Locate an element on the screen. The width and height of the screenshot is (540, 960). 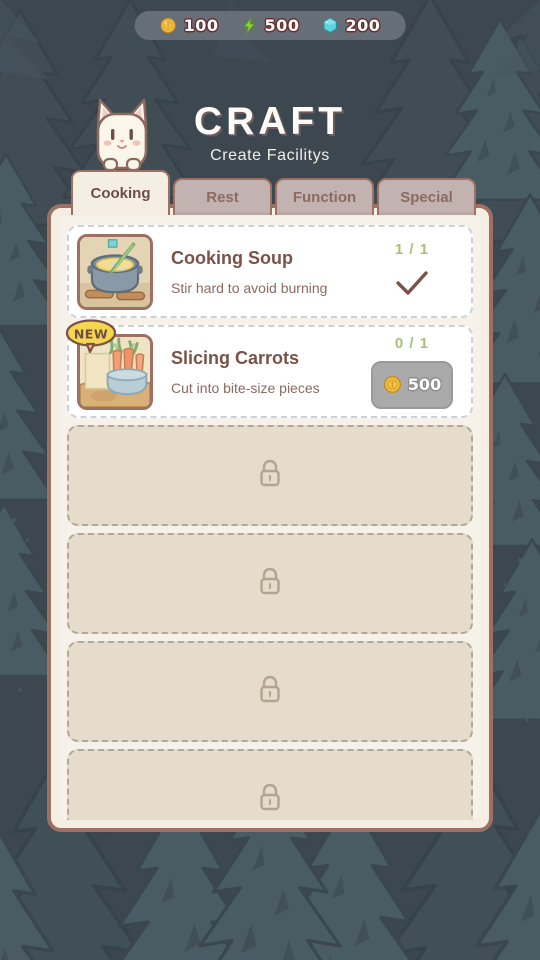
page-header: CRAFT Create Facilitys is located at coordinates (270, 132).